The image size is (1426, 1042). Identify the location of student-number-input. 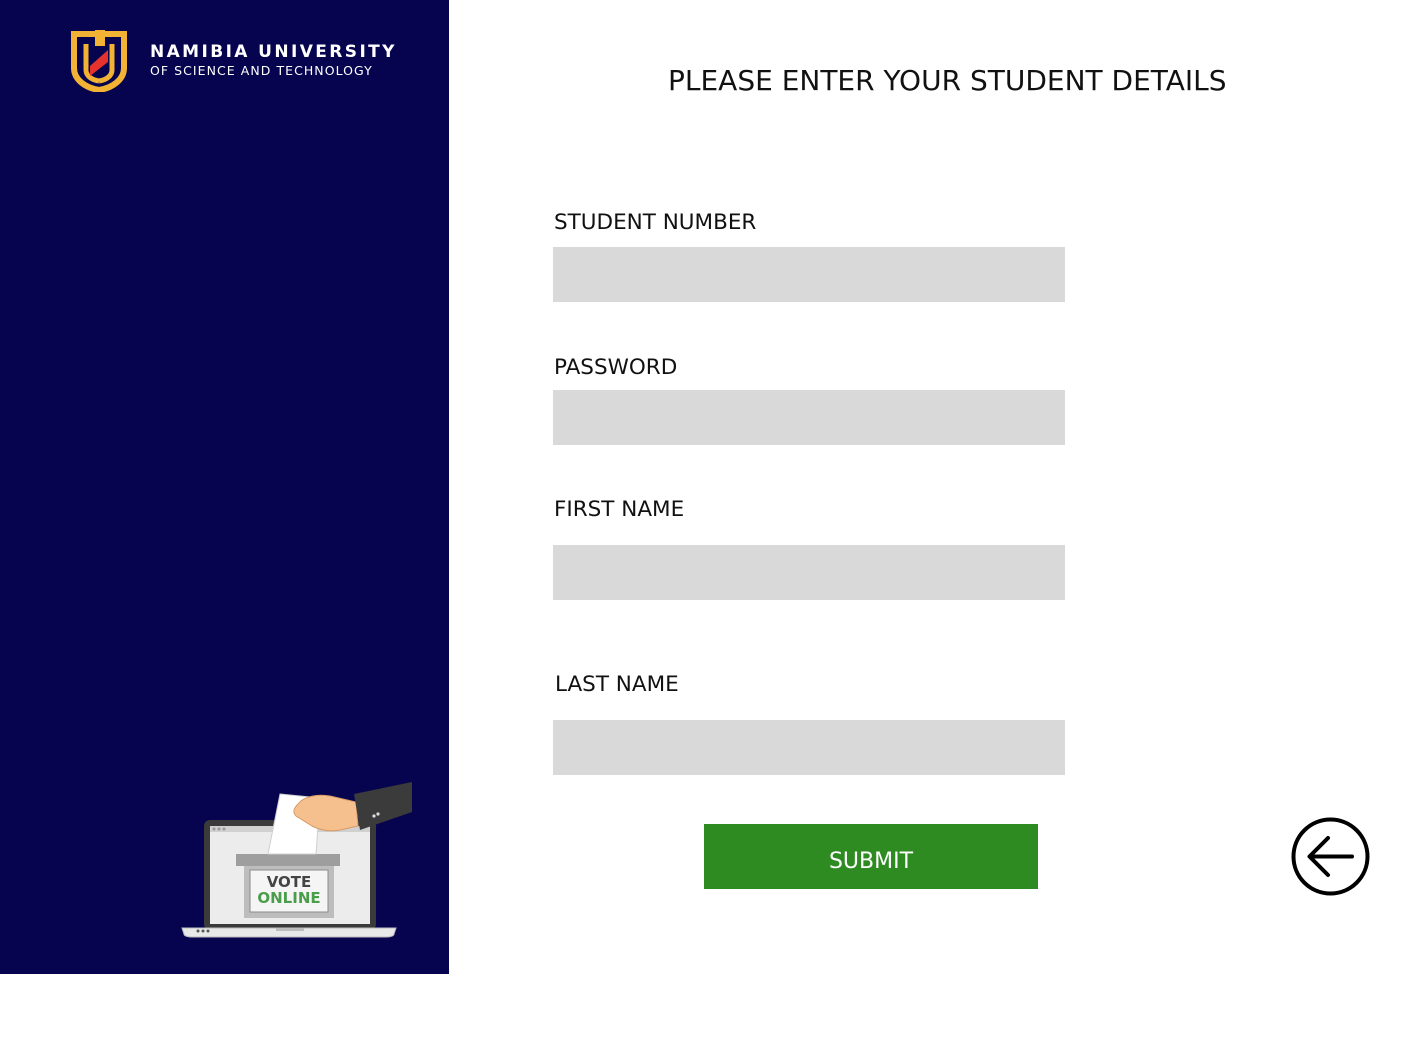
(809, 274).